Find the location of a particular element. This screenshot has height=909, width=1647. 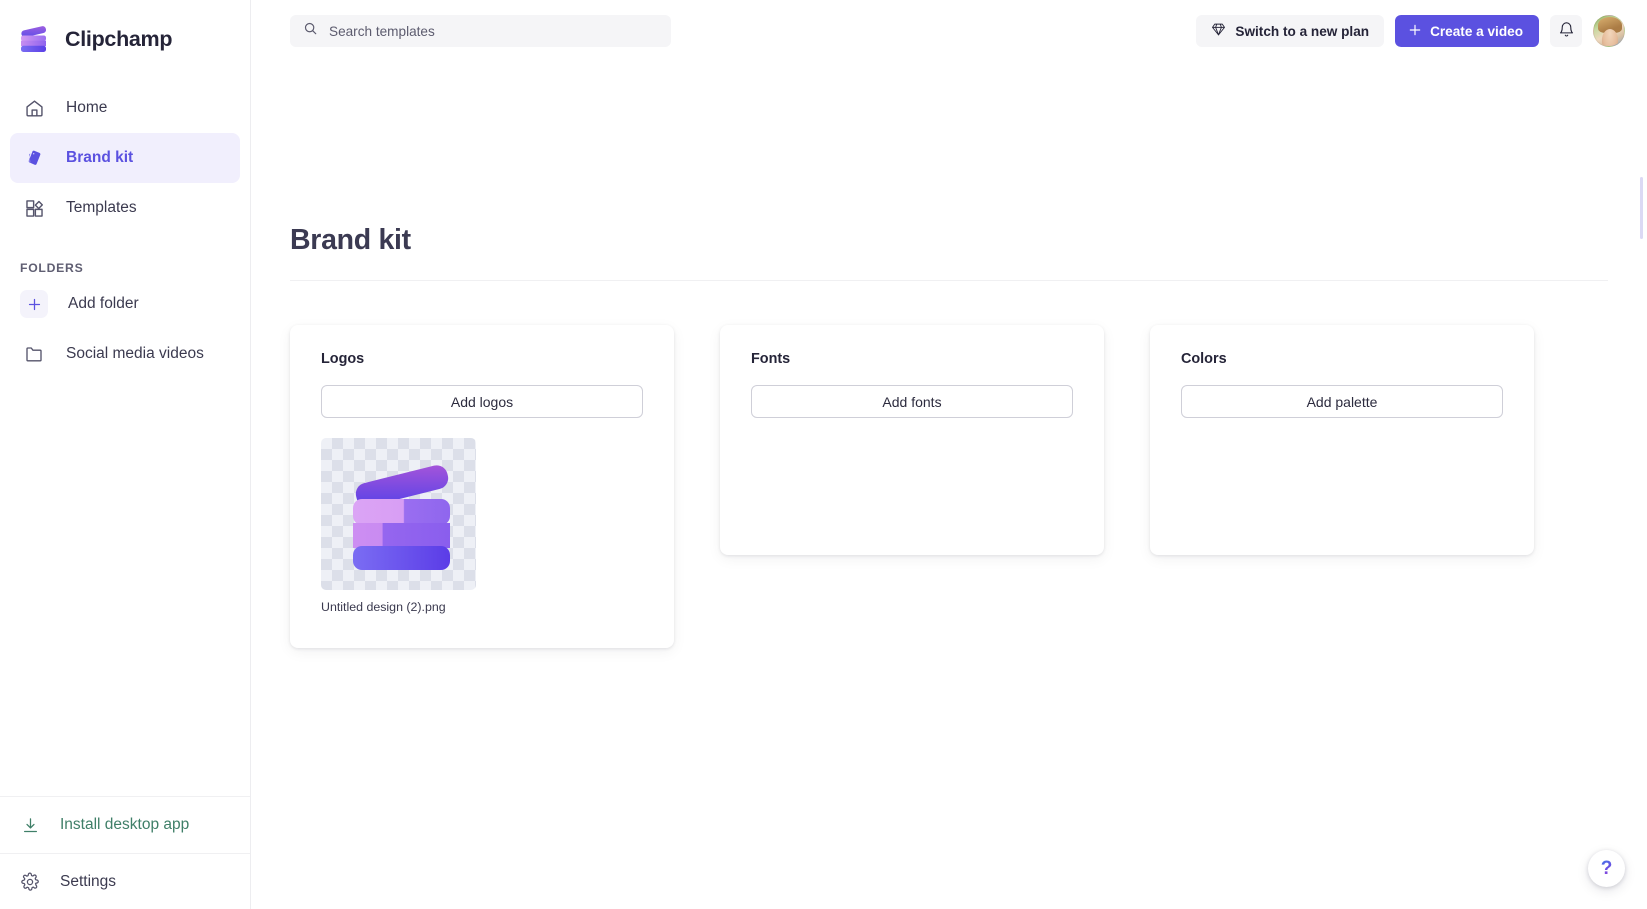

search-placeholder: Search templates is located at coordinates (382, 31).